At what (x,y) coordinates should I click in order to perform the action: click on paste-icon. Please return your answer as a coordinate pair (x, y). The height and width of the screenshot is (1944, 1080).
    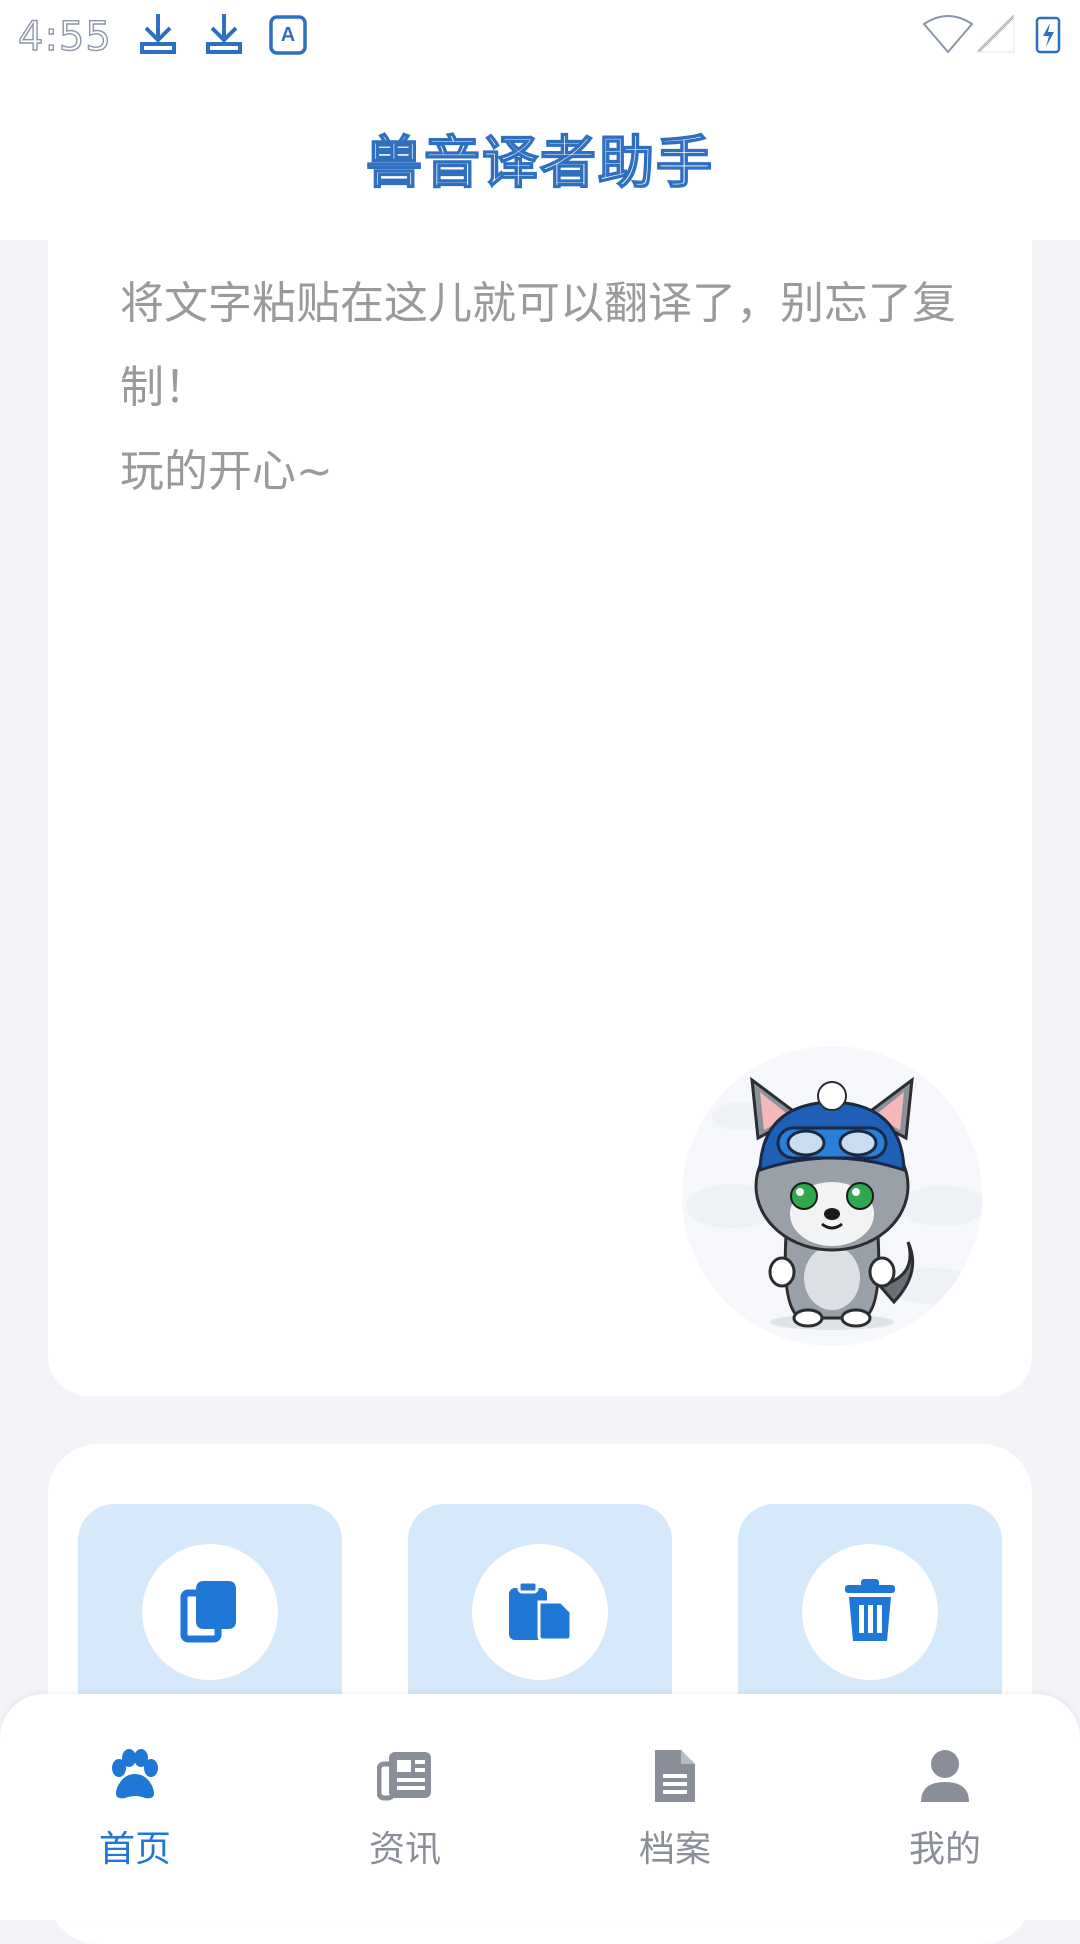
    Looking at the image, I should click on (540, 1612).